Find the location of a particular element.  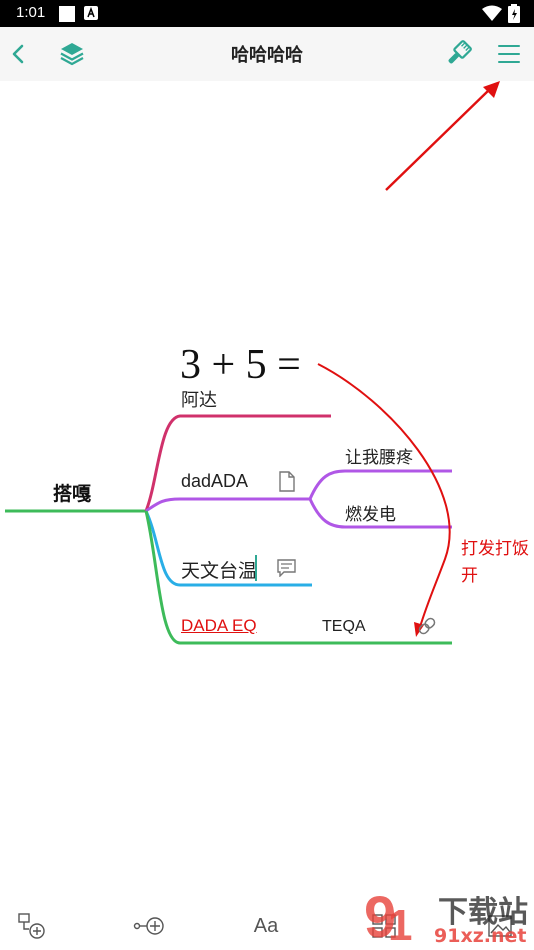

tutorial-arrow-head is located at coordinates (491, 89).